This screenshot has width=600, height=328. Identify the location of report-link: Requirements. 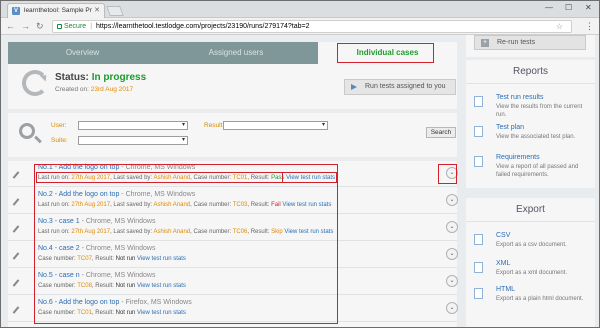
(518, 157).